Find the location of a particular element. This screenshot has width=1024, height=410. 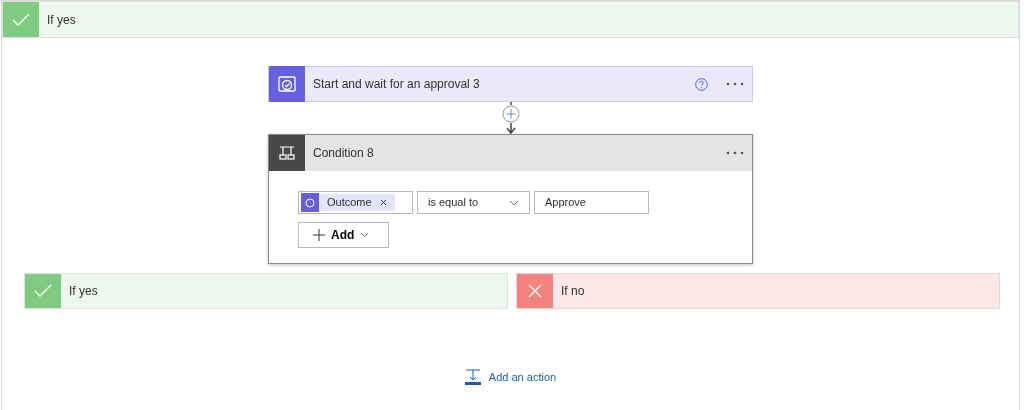

token-label: Outcome is located at coordinates (349, 203).